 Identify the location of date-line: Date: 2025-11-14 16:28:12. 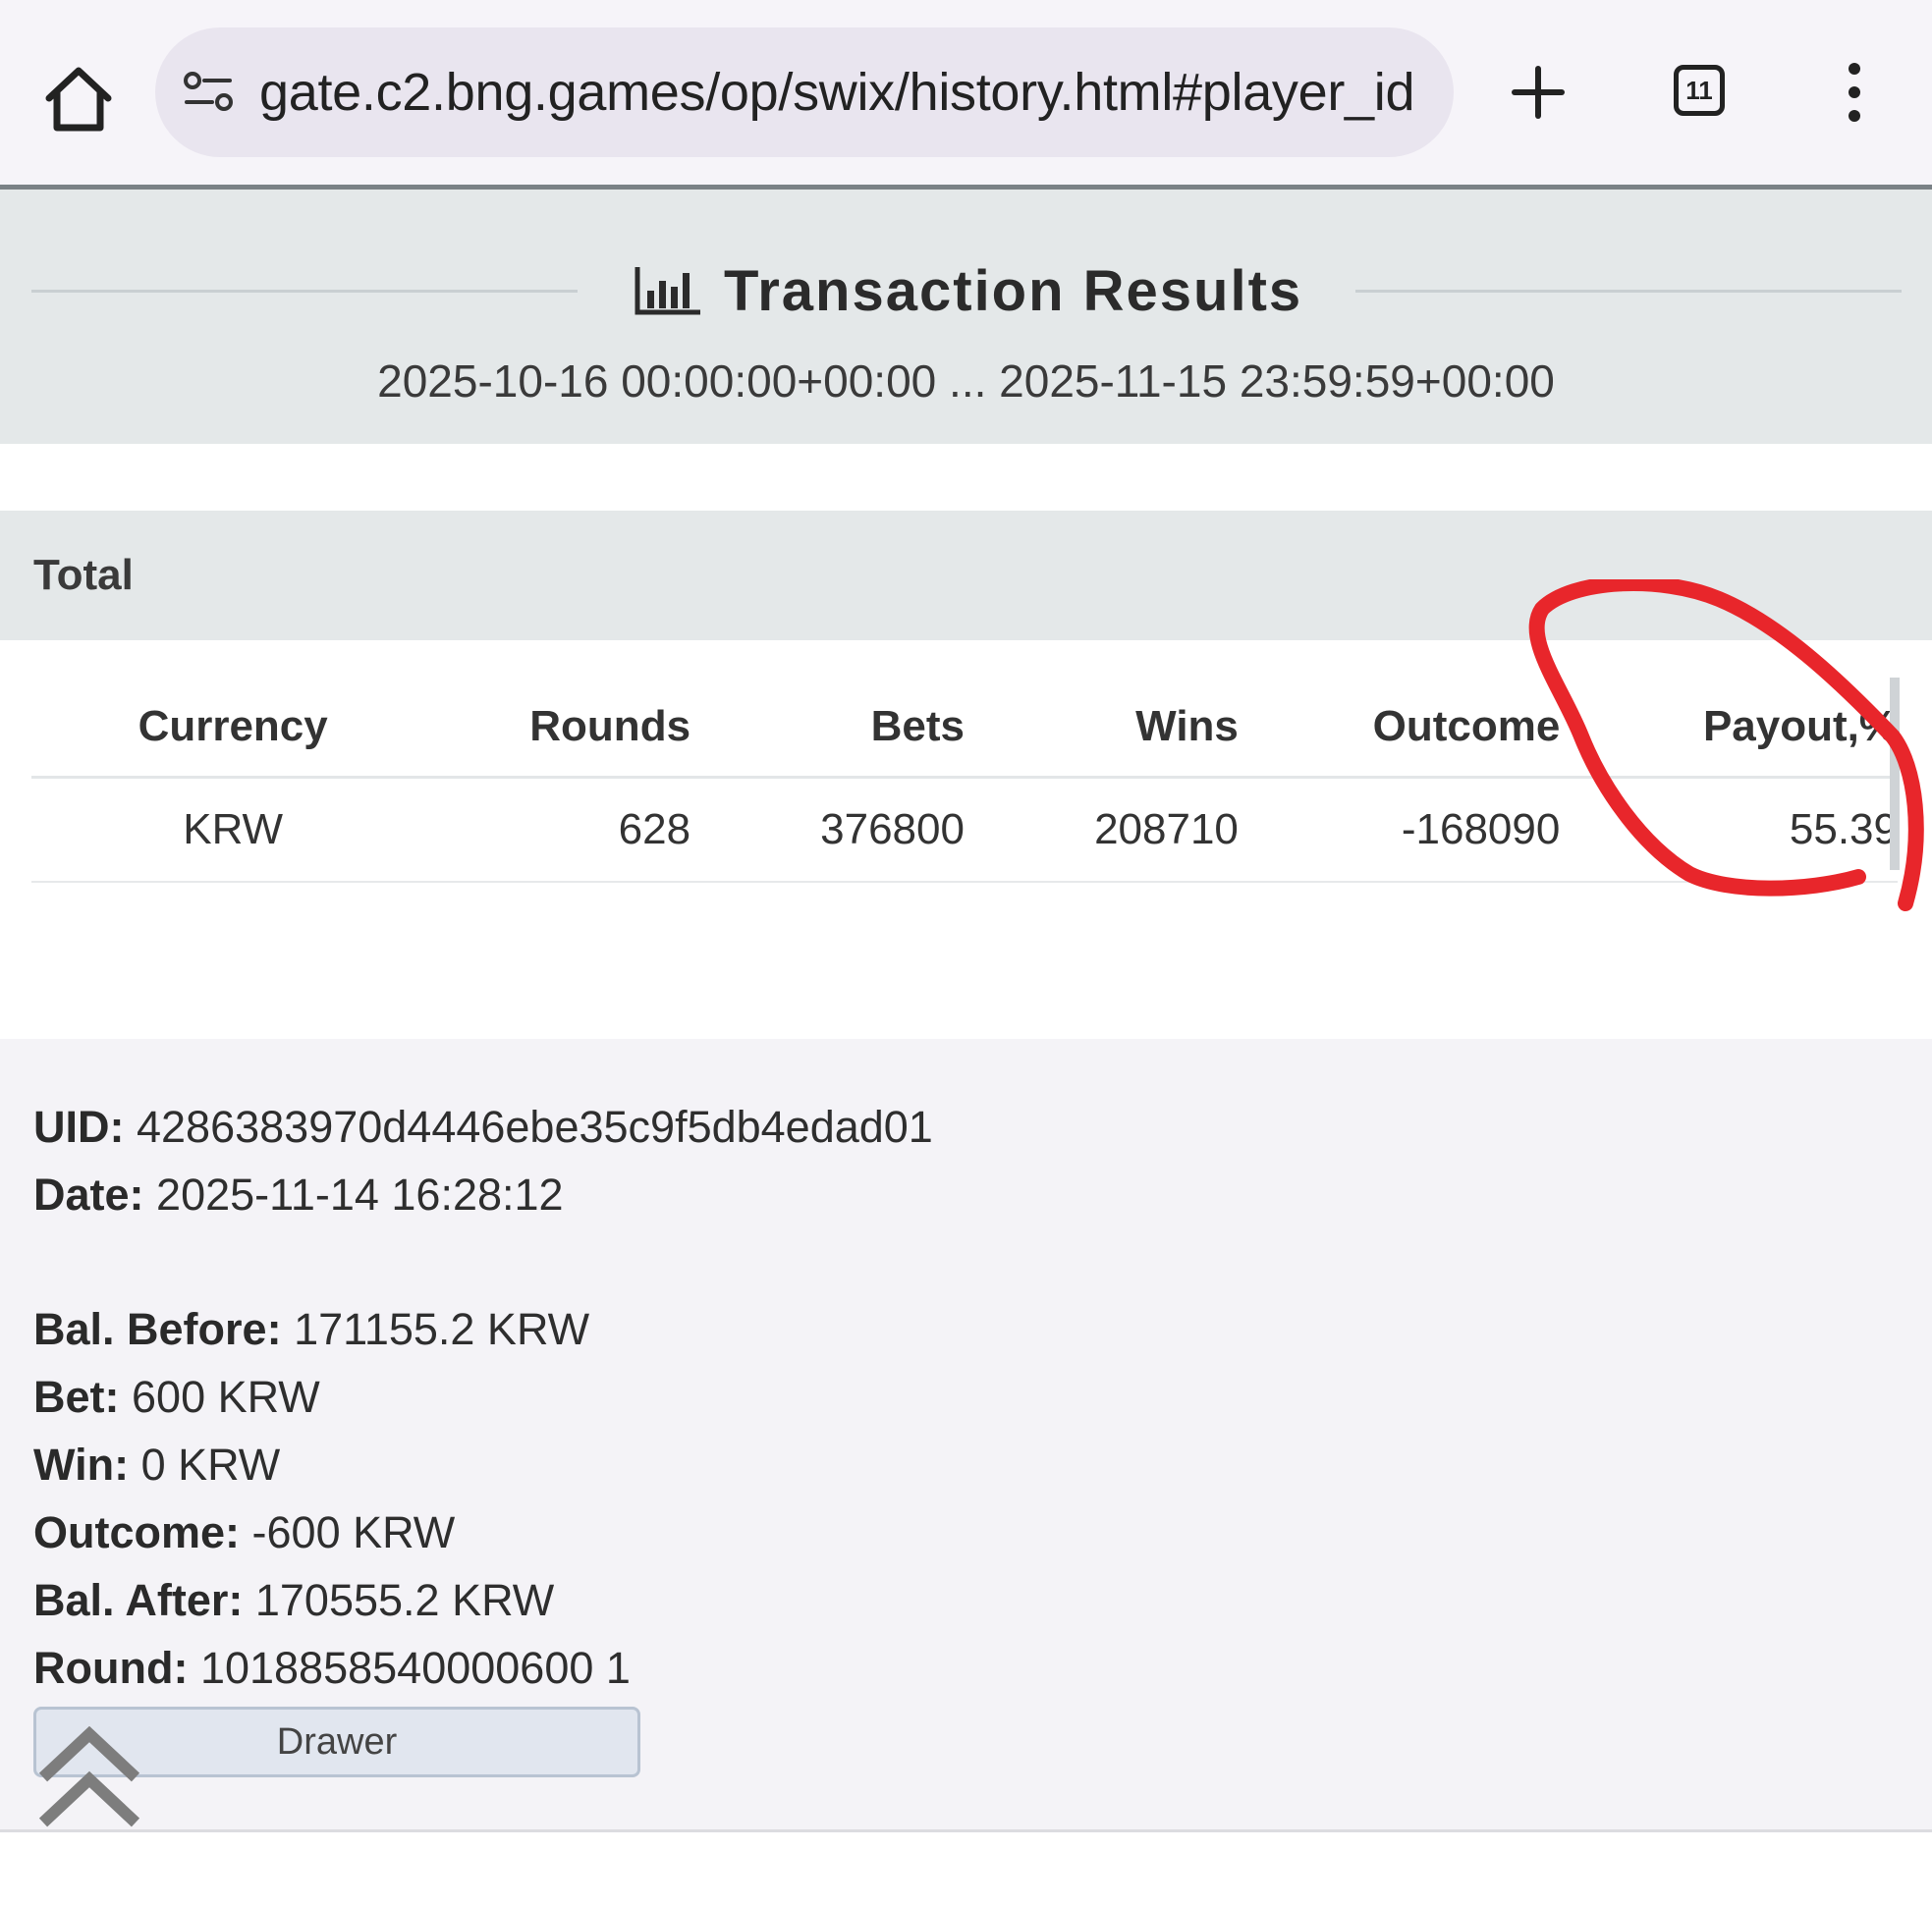
(298, 1195).